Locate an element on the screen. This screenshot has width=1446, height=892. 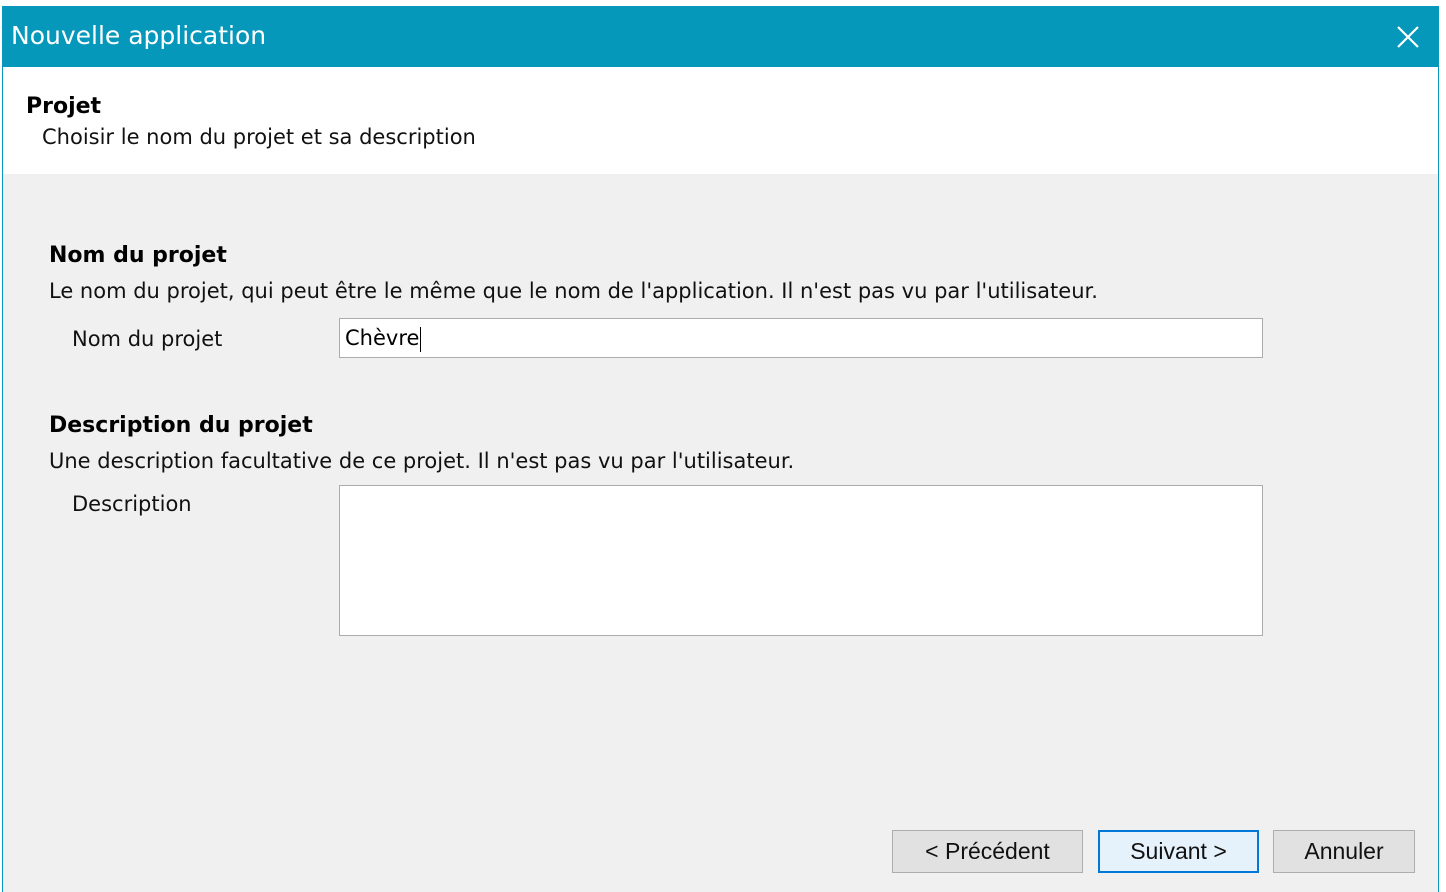
previous-button: < Précédent is located at coordinates (987, 851).